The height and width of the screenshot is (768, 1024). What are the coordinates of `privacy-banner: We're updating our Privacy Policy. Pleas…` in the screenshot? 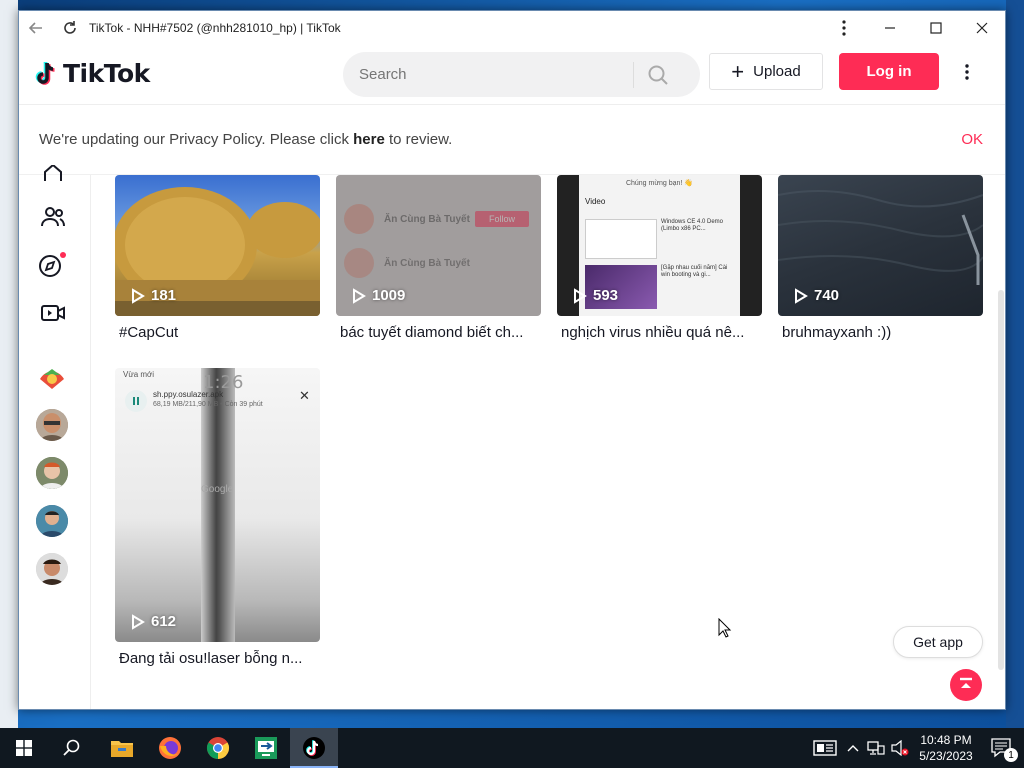 It's located at (512, 140).